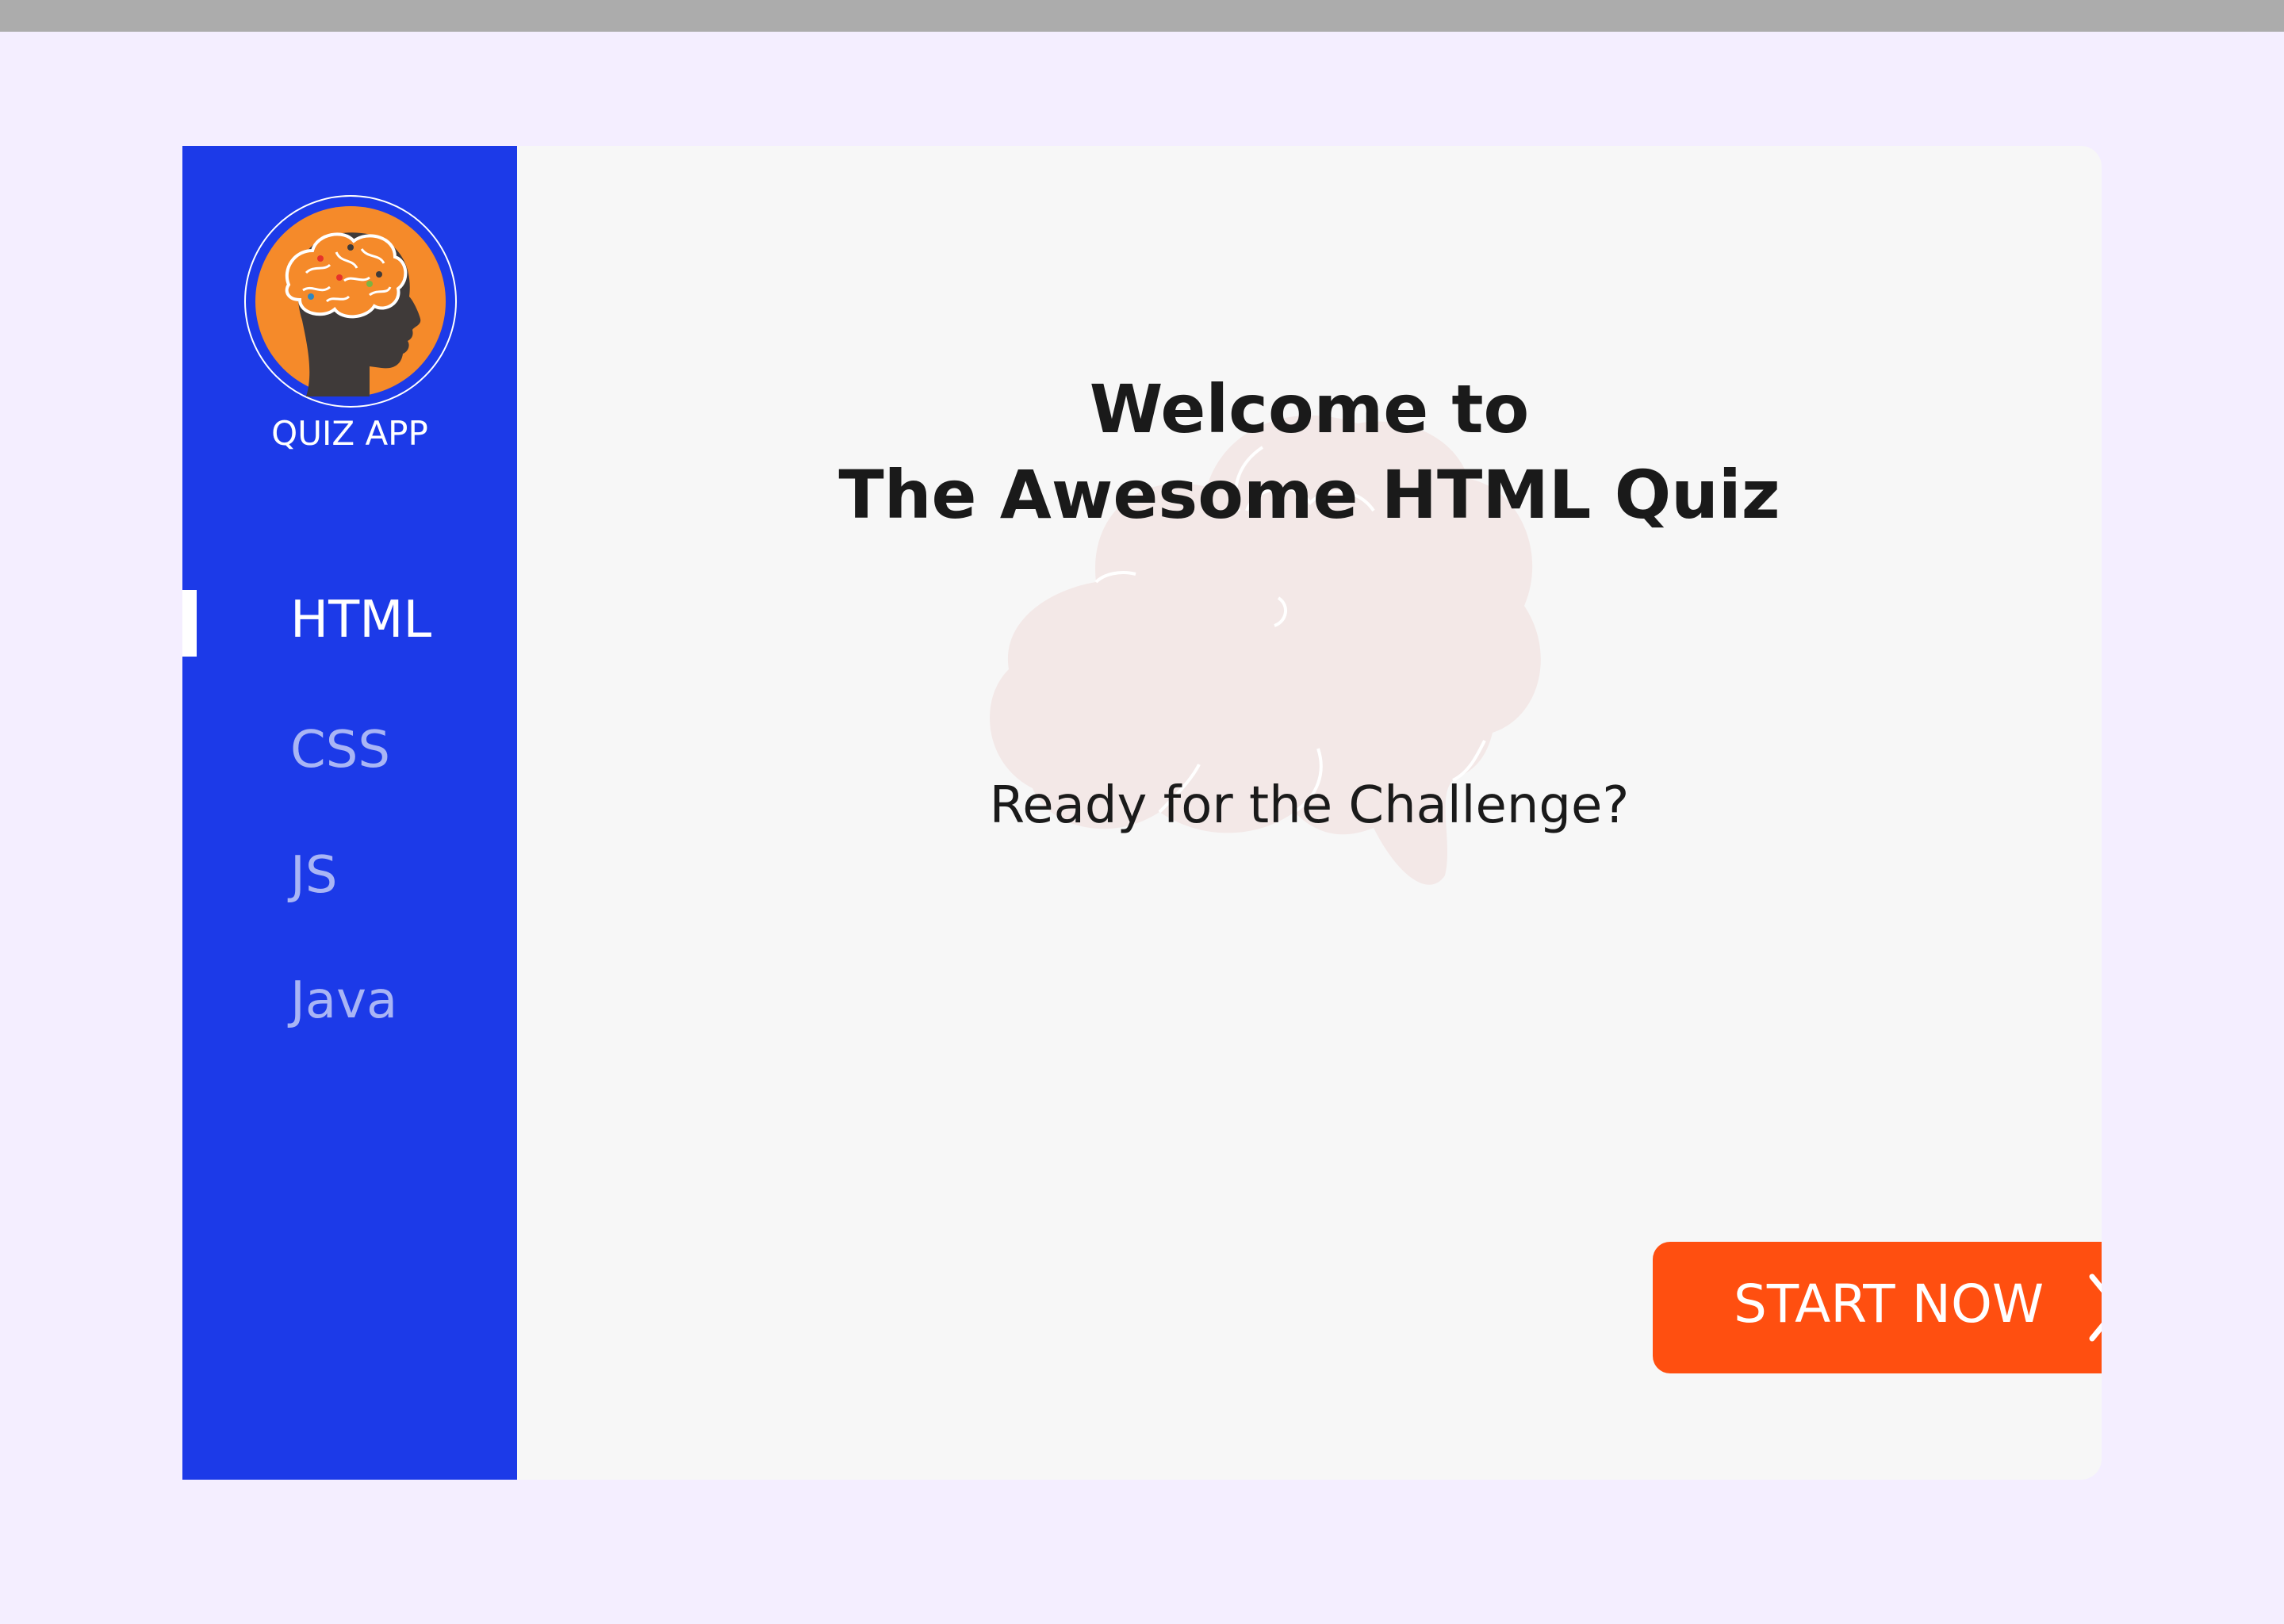  Describe the element at coordinates (340, 750) in the screenshot. I see `sidebar-item-css: CSS` at that location.